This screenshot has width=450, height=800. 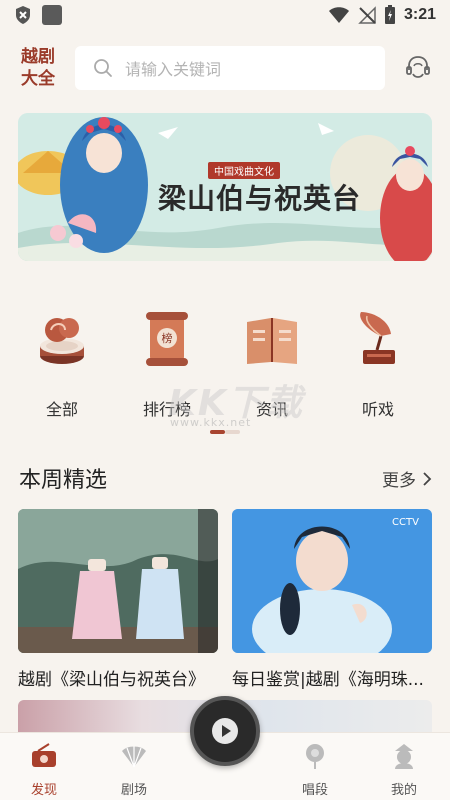 I want to click on more-label: 更多, so click(x=399, y=481).